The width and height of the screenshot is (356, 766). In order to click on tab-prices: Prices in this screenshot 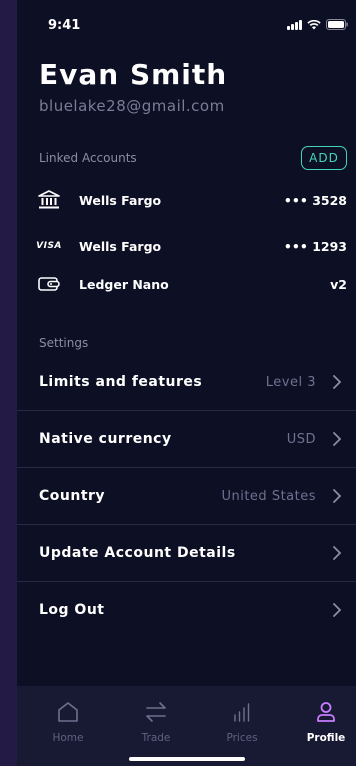, I will do `click(242, 721)`.